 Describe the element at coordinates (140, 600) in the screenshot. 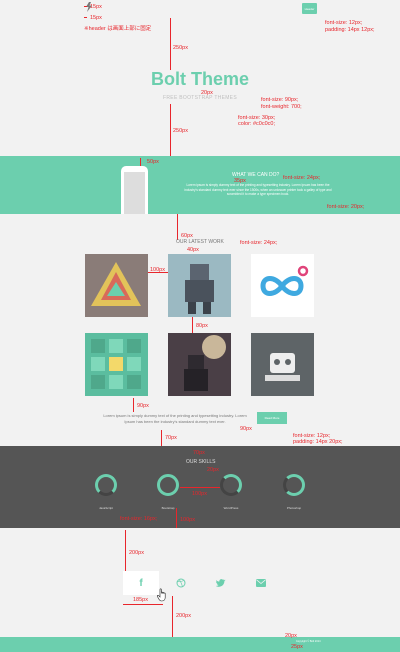

I see `annotation-185: 185px` at that location.